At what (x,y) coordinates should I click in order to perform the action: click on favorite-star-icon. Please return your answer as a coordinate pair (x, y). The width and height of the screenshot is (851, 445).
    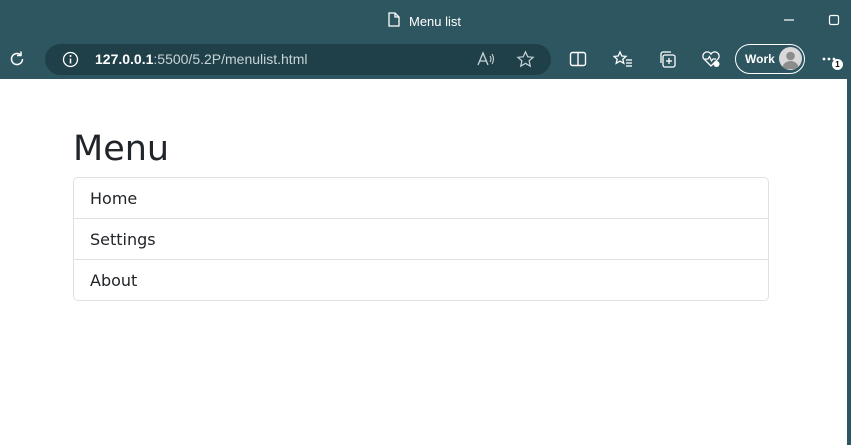
    Looking at the image, I should click on (525, 62).